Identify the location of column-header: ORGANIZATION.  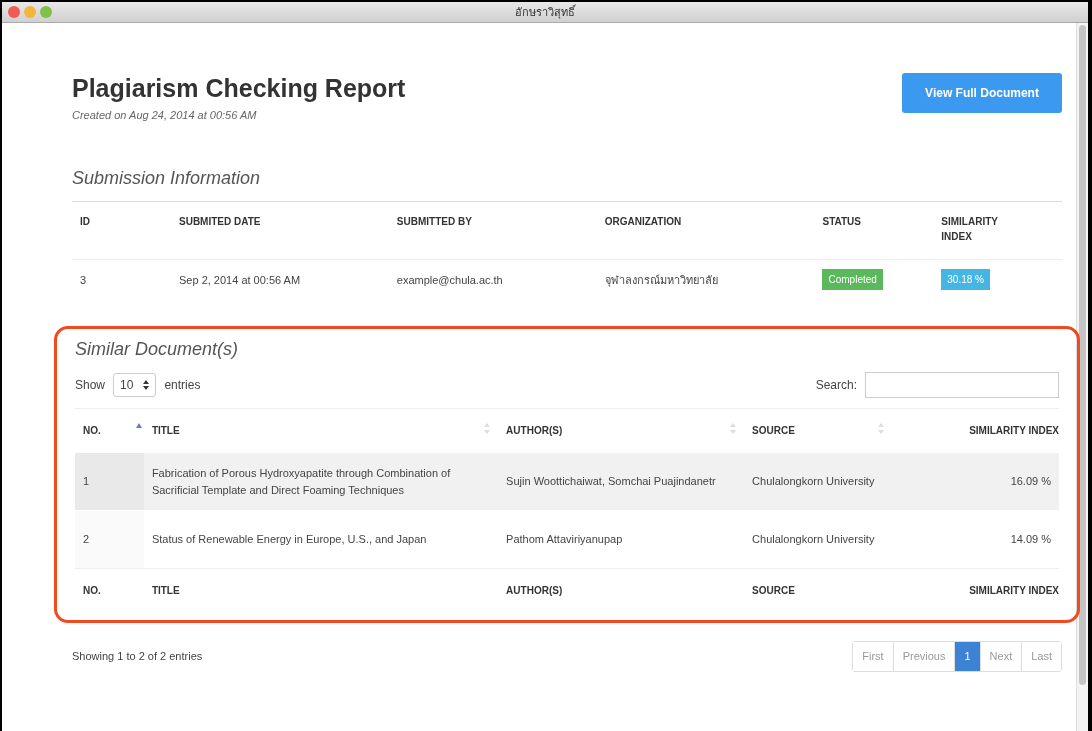
(643, 222).